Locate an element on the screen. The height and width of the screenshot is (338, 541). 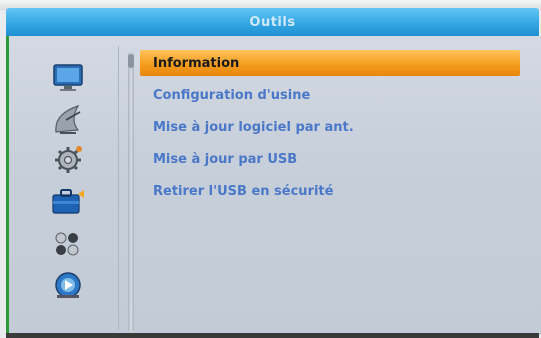
menu-item-label: Mise à jour logiciel par ant. is located at coordinates (253, 127).